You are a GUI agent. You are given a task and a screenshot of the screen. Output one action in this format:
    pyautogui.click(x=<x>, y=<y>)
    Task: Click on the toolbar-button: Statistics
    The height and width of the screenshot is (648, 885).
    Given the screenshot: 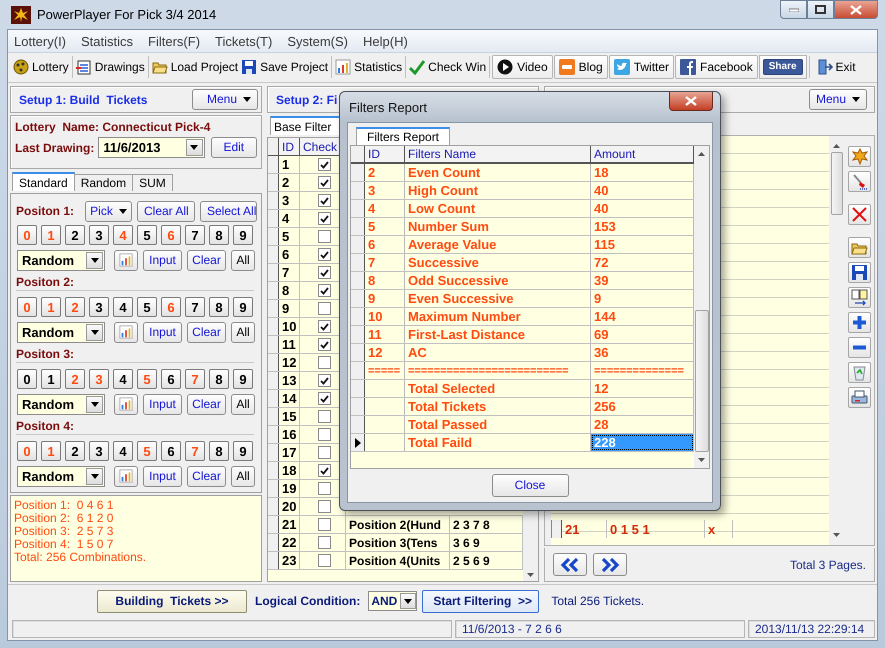 What is the action you would take?
    pyautogui.click(x=369, y=67)
    